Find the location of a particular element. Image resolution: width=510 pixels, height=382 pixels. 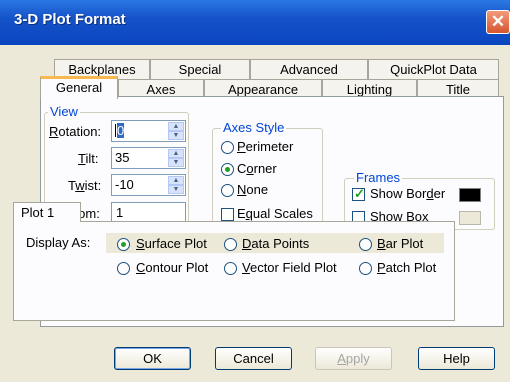

patch-plot-radio is located at coordinates (365, 268).